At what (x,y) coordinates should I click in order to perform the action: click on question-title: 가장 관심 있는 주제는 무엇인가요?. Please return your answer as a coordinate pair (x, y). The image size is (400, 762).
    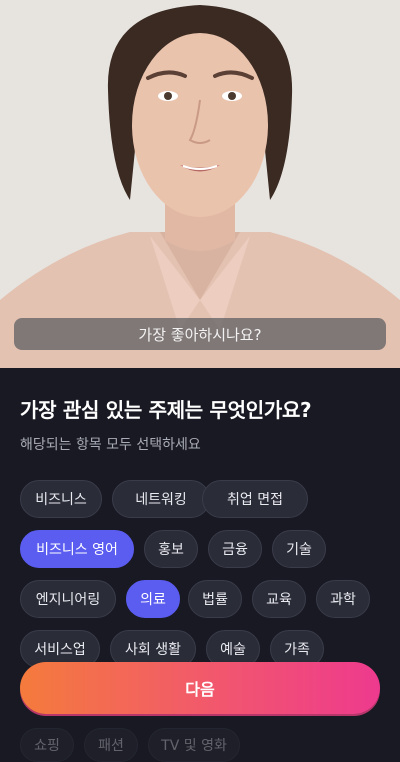
    Looking at the image, I should click on (166, 410).